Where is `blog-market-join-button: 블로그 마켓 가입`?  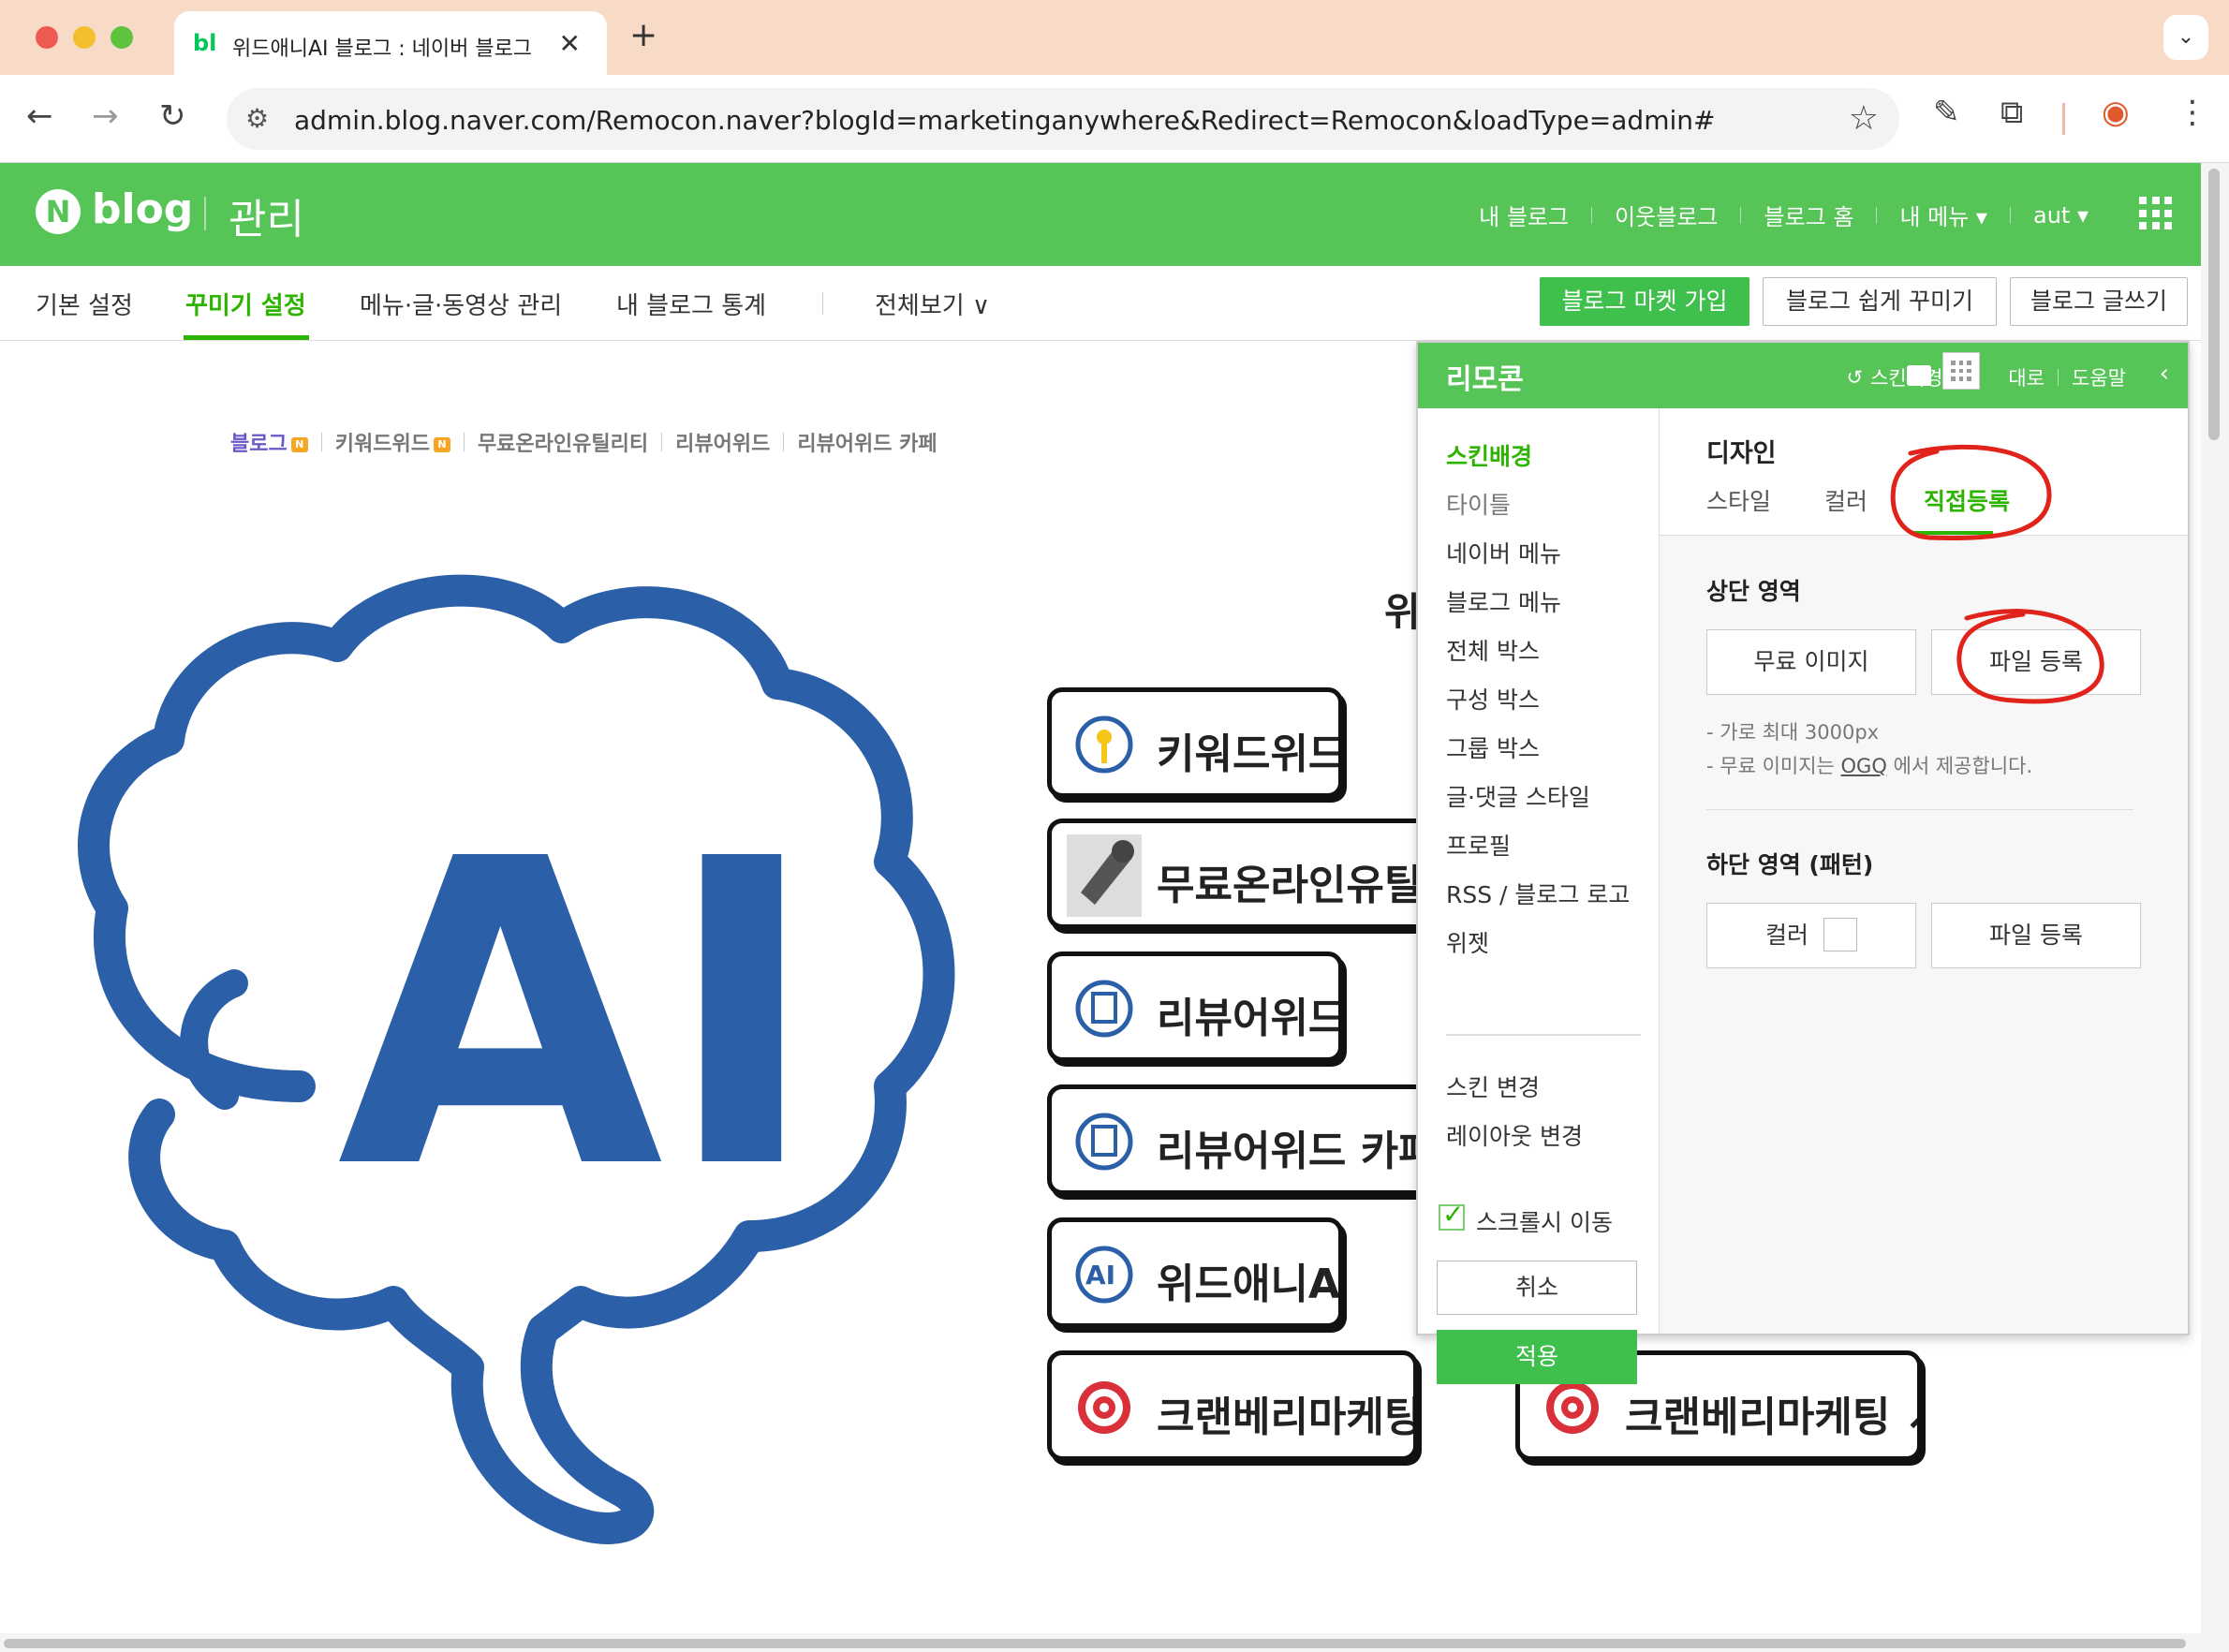 blog-market-join-button: 블로그 마켓 가입 is located at coordinates (1644, 301).